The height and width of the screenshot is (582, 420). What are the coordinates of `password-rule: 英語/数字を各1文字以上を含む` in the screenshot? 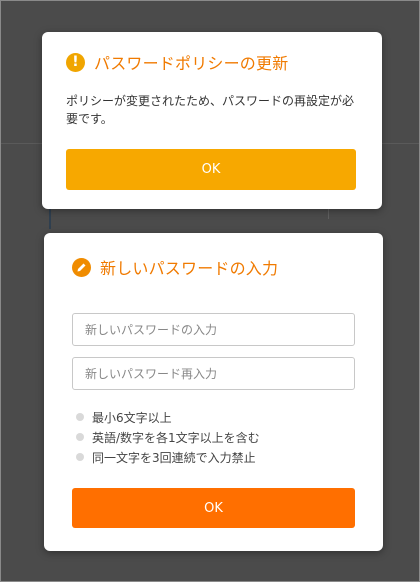 It's located at (168, 437).